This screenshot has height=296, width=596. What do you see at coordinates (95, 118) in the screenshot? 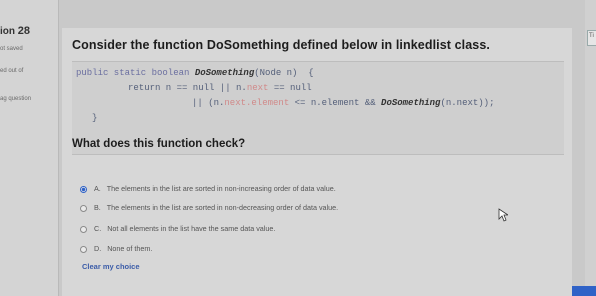
I see `code-line-4: }` at bounding box center [95, 118].